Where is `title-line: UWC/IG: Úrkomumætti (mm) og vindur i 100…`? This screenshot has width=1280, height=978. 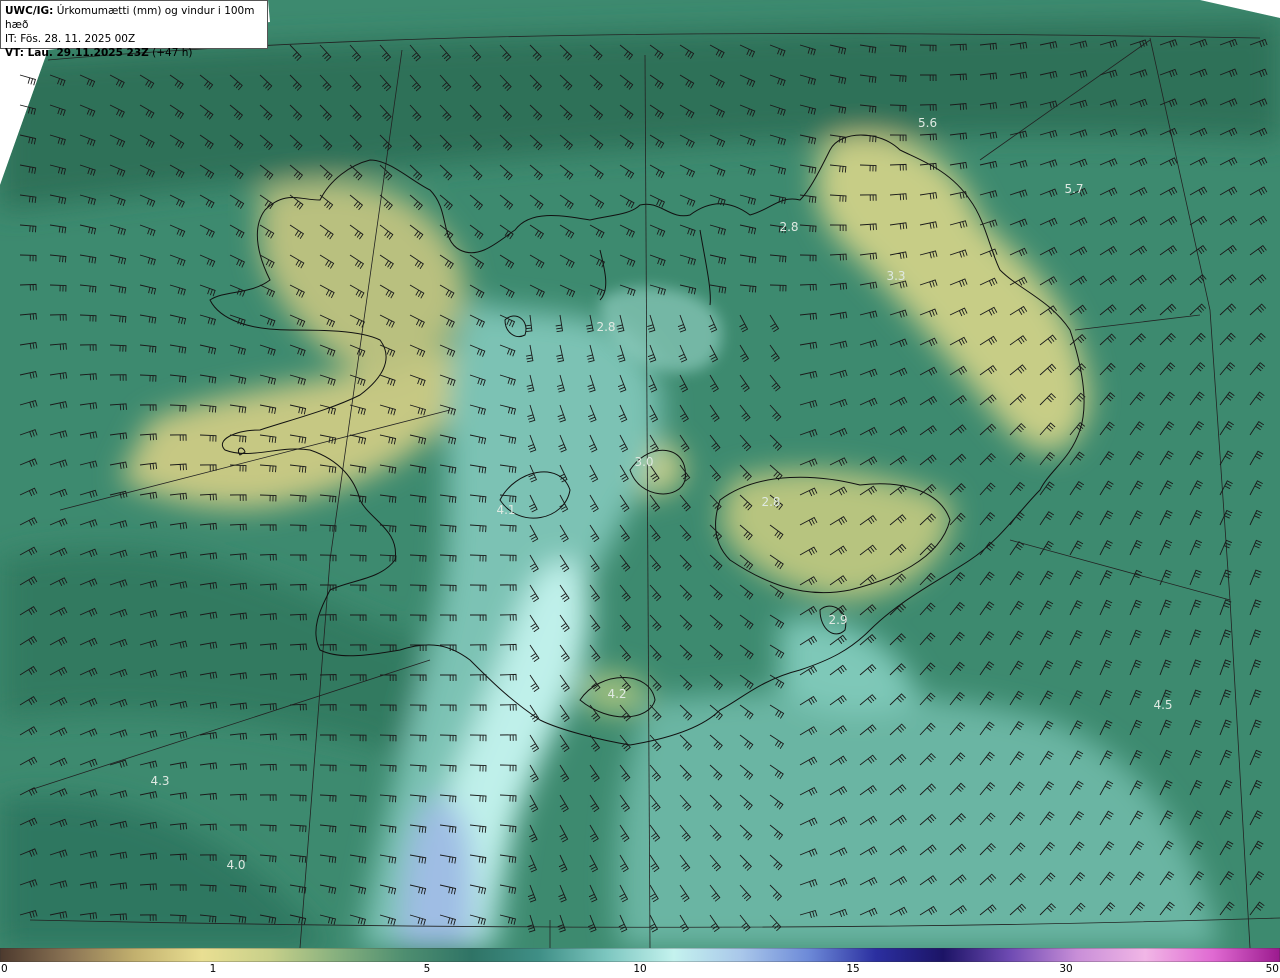 title-line: UWC/IG: Úrkomumætti (mm) og vindur i 100… is located at coordinates (134, 18).